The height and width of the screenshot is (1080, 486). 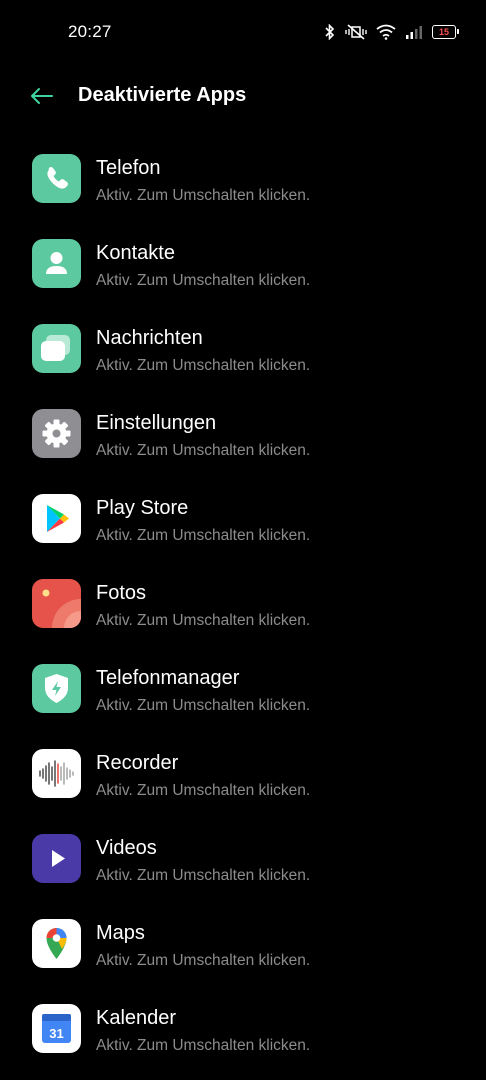 What do you see at coordinates (356, 32) in the screenshot?
I see `mute-vibrate-icon` at bounding box center [356, 32].